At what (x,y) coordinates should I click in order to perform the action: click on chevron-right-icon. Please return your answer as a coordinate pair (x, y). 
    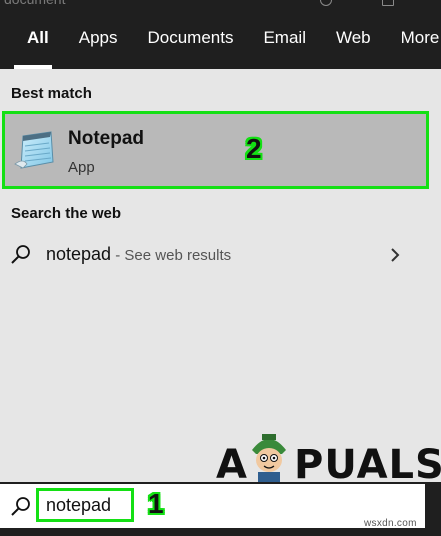
    Looking at the image, I should click on (395, 257).